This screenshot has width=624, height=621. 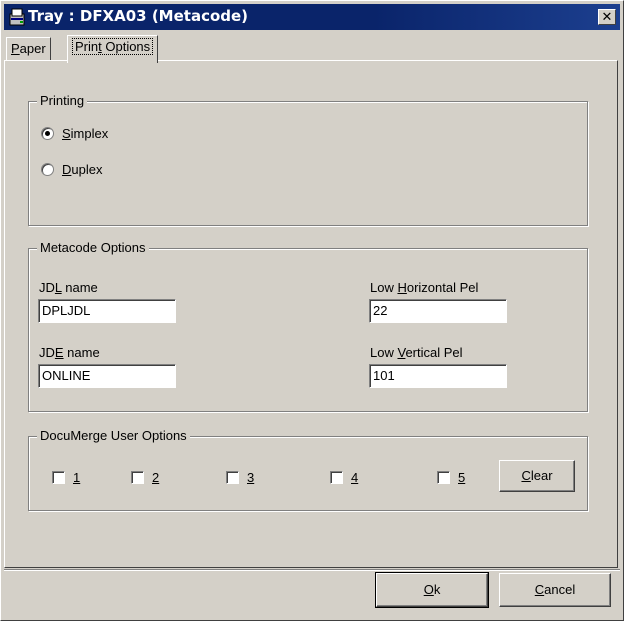 What do you see at coordinates (555, 590) in the screenshot?
I see `cancel-button: Cancel` at bounding box center [555, 590].